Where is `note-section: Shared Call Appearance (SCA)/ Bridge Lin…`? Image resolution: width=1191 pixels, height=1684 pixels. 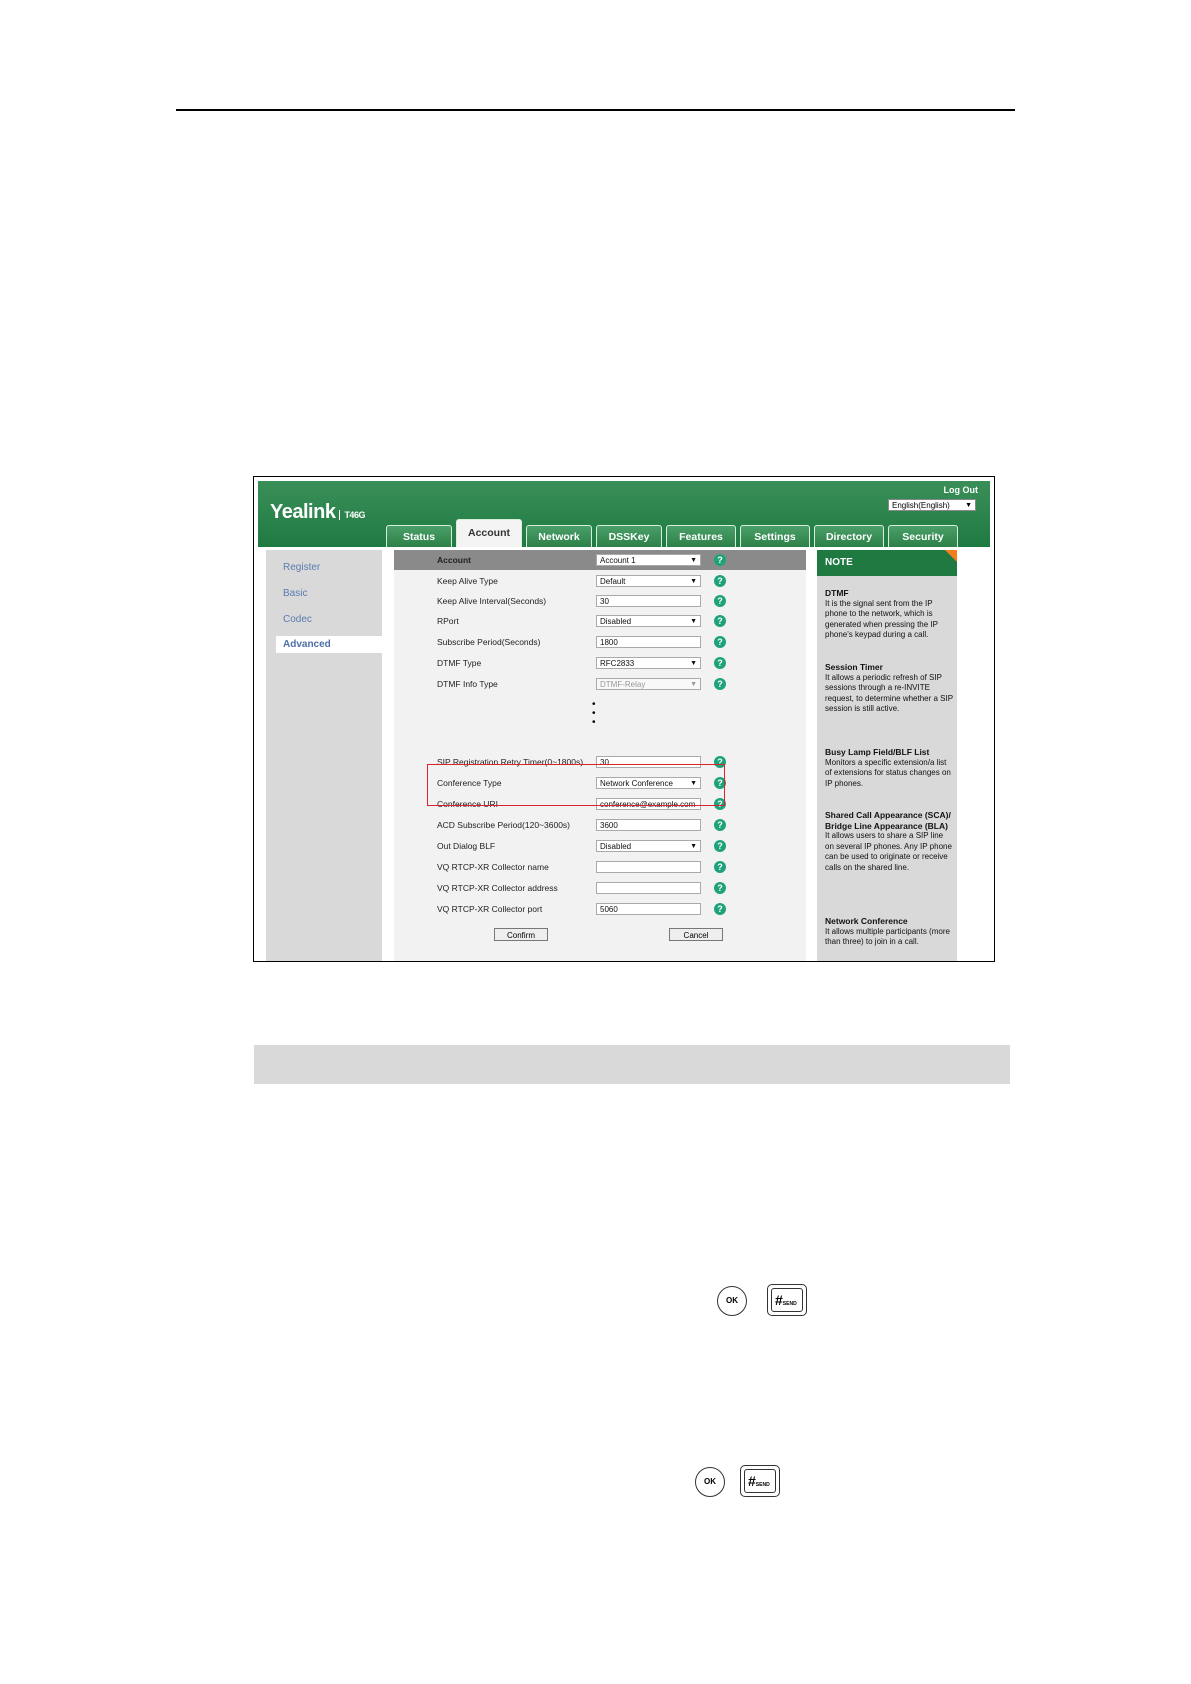
note-section: Shared Call Appearance (SCA)/ Bridge Lin… is located at coordinates (888, 841).